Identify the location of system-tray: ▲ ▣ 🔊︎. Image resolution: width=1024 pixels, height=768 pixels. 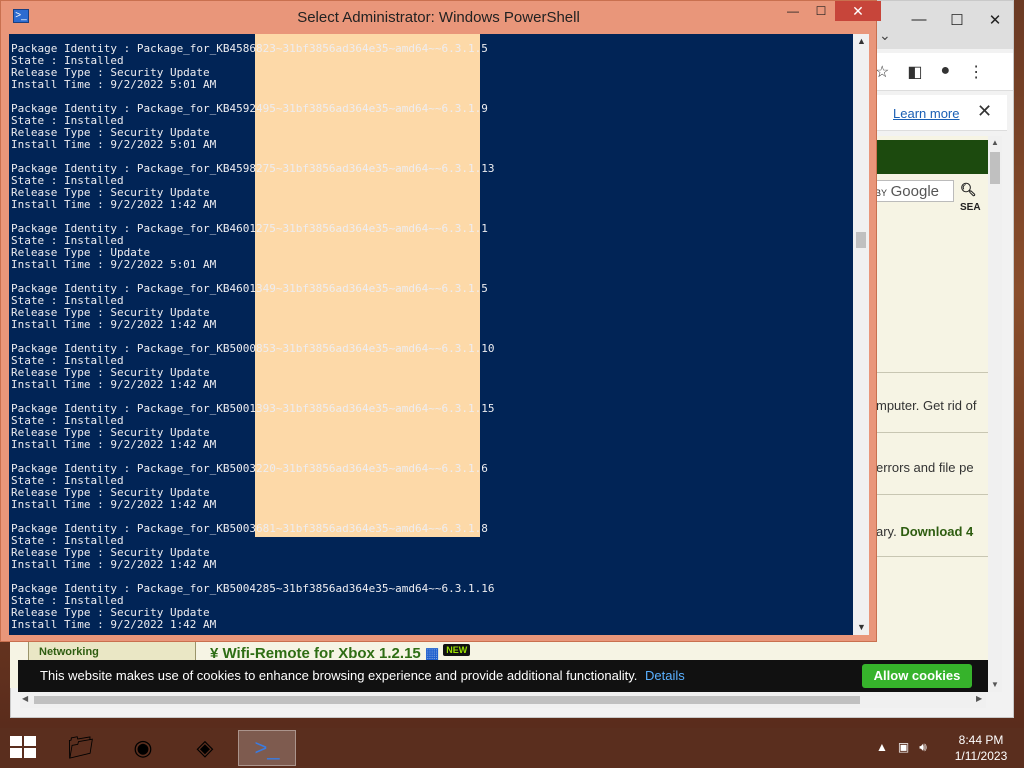
(901, 747).